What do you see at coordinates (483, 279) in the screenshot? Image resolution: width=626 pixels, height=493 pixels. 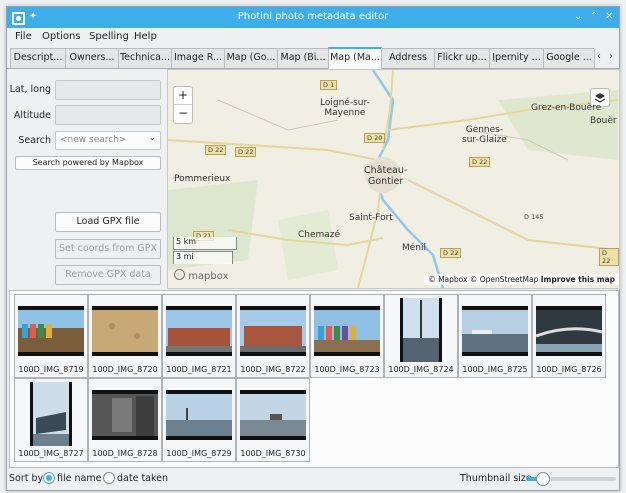 I see `attribution-text: © Mapbox © OpenStreetMap` at bounding box center [483, 279].